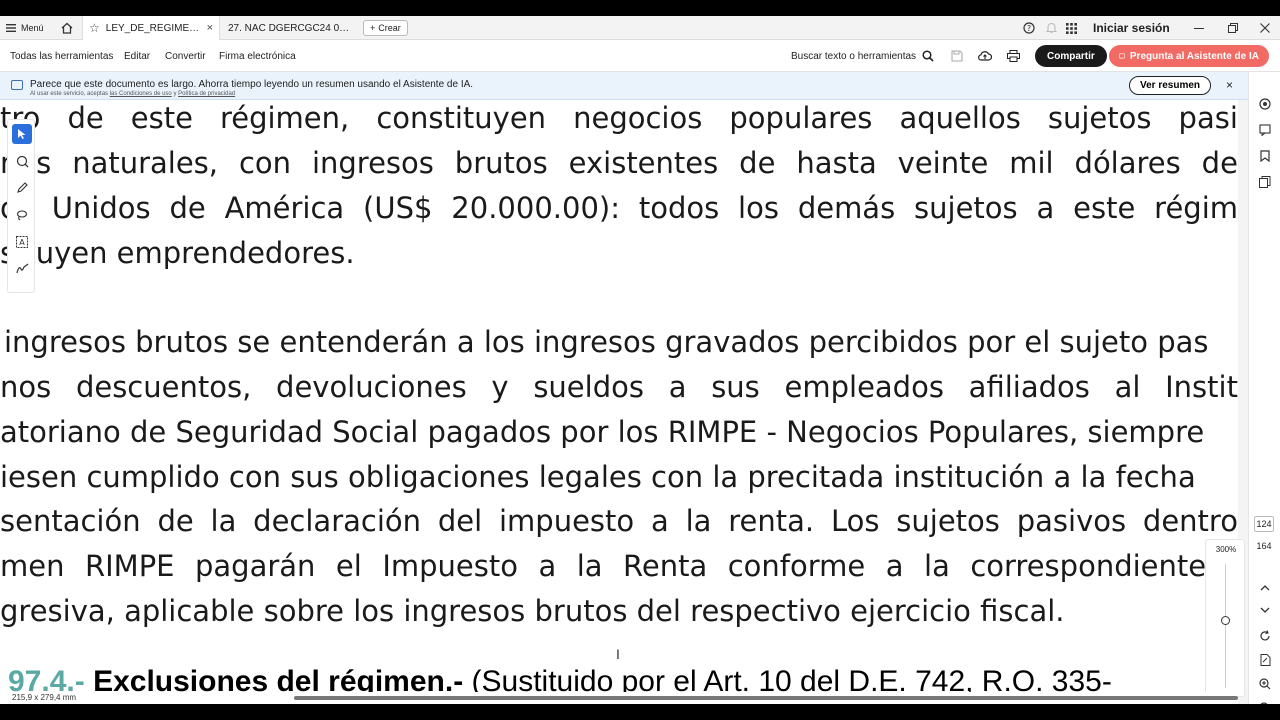 Image resolution: width=1280 pixels, height=720 pixels. Describe the element at coordinates (185, 56) in the screenshot. I see `convert-menu: Convertir` at that location.